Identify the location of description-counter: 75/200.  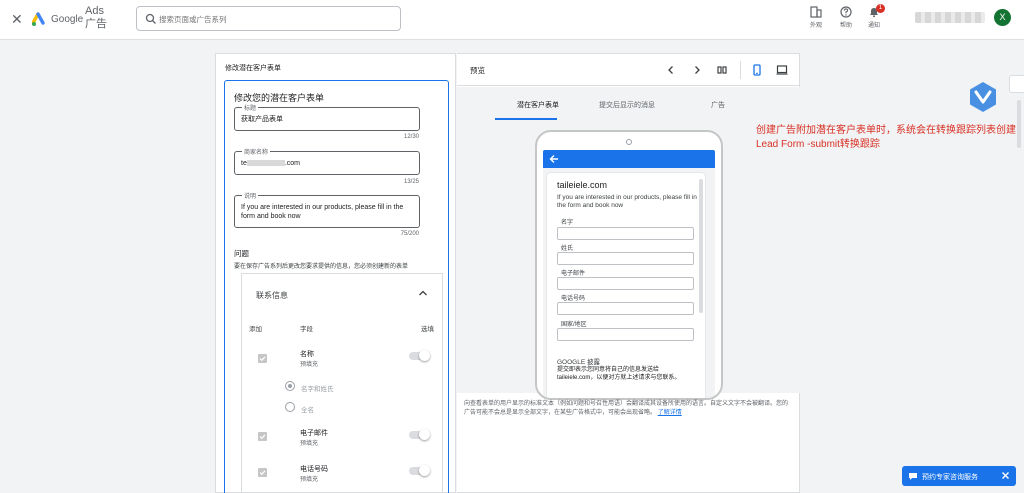
(409, 234).